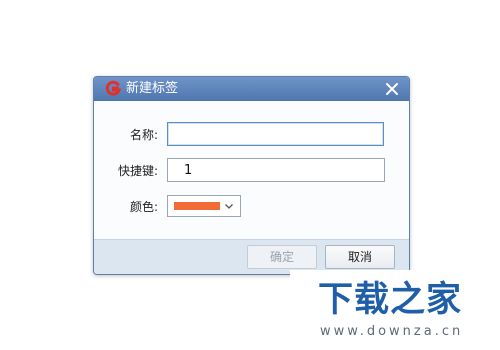  I want to click on color-picker, so click(204, 206).